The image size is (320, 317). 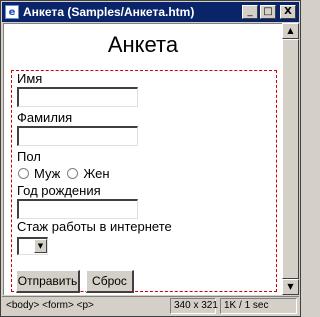 I want to click on reset-button: Сброс, so click(x=110, y=281).